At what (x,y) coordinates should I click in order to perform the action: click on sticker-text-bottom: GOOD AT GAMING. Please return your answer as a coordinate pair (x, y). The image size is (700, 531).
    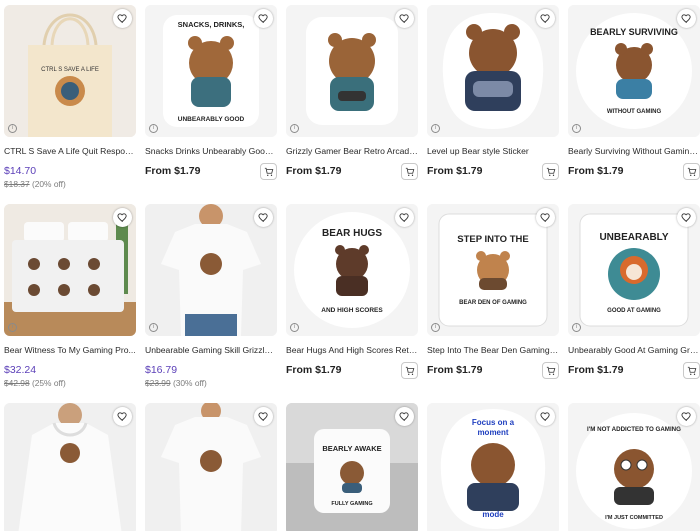
    Looking at the image, I should click on (634, 311).